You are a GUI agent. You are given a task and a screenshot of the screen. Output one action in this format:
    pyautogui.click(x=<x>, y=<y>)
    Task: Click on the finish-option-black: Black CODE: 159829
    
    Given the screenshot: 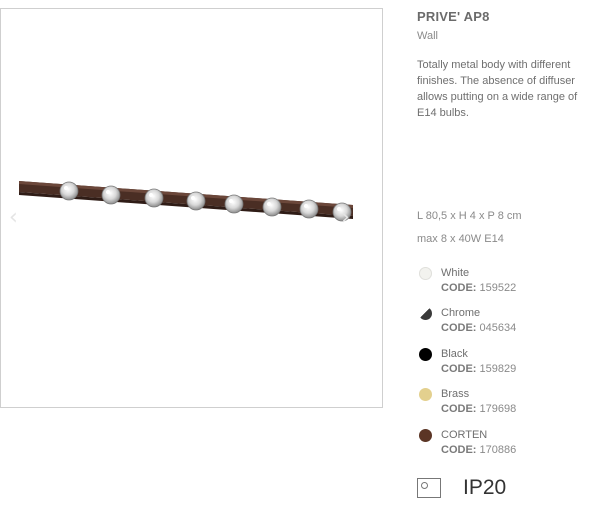 What is the action you would take?
    pyautogui.click(x=507, y=363)
    